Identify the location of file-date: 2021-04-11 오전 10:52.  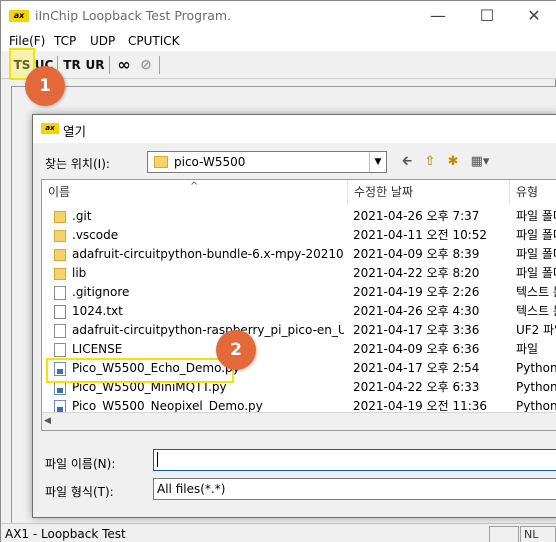
(420, 235).